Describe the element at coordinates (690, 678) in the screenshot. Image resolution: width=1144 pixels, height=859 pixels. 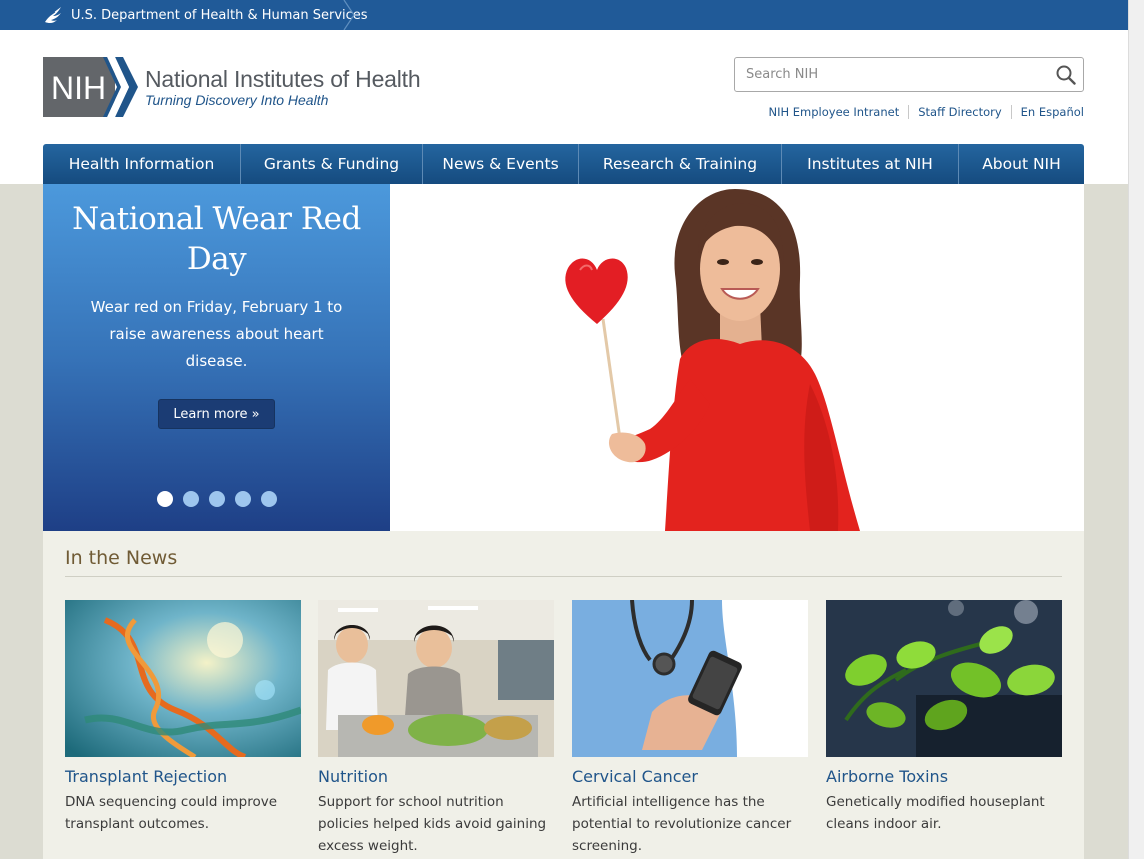
I see `news-image-doctor-phone` at that location.